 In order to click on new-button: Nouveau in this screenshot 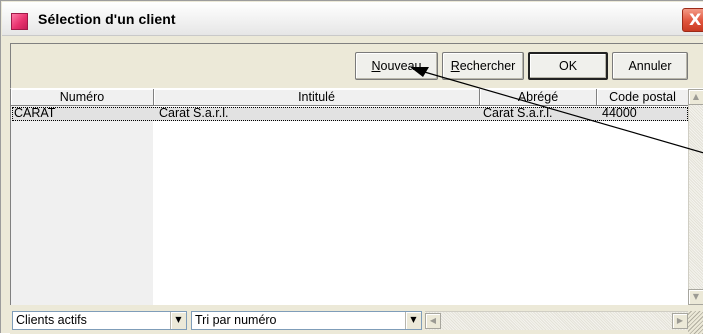, I will do `click(396, 66)`.